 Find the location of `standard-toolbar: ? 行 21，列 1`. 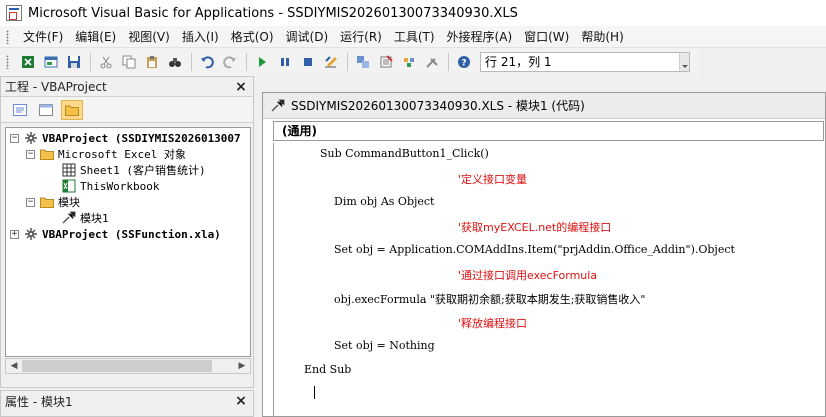

standard-toolbar: ? 行 21，列 1 is located at coordinates (350, 62).